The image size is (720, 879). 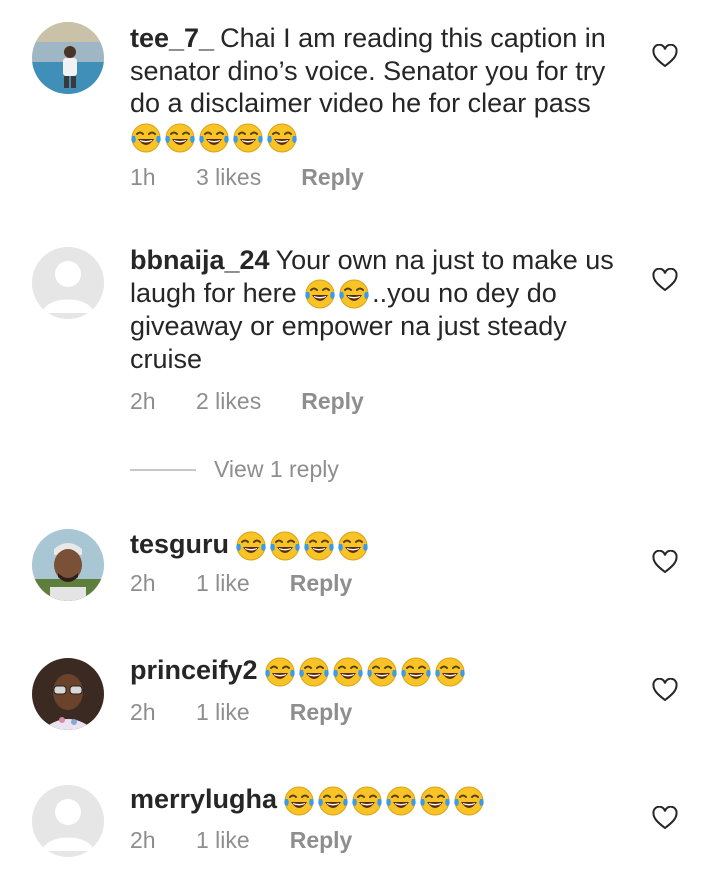 I want to click on comment-text: tesguru, so click(x=380, y=545).